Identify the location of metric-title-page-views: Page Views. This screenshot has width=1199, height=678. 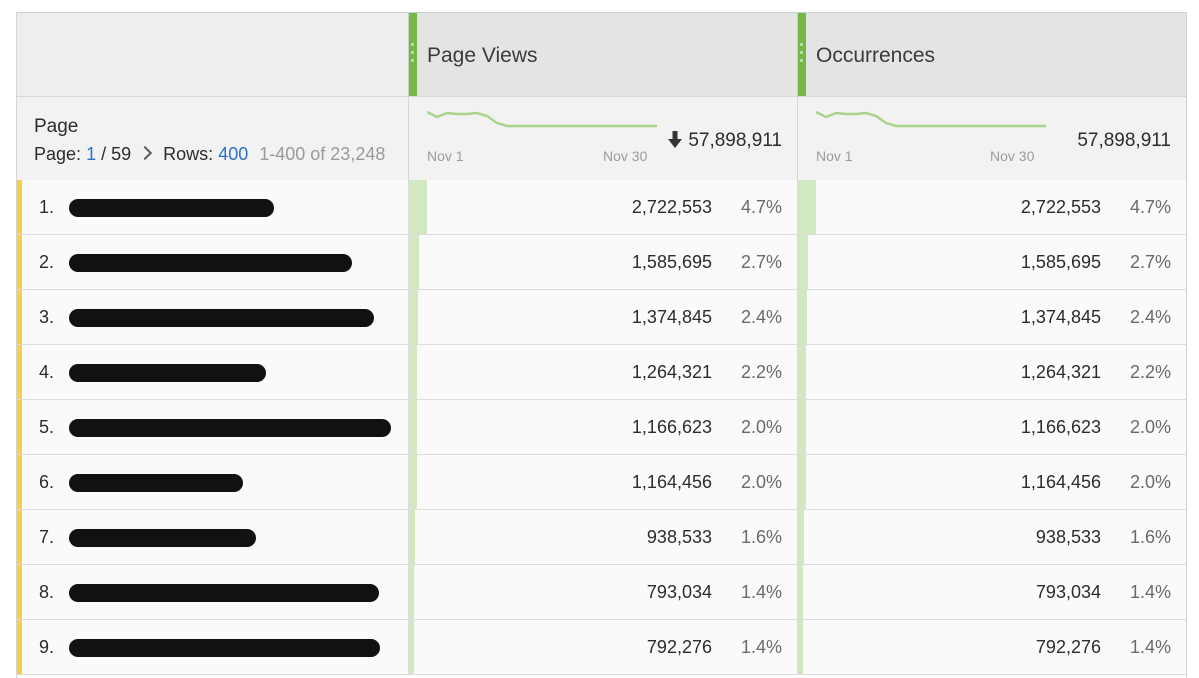
(482, 55).